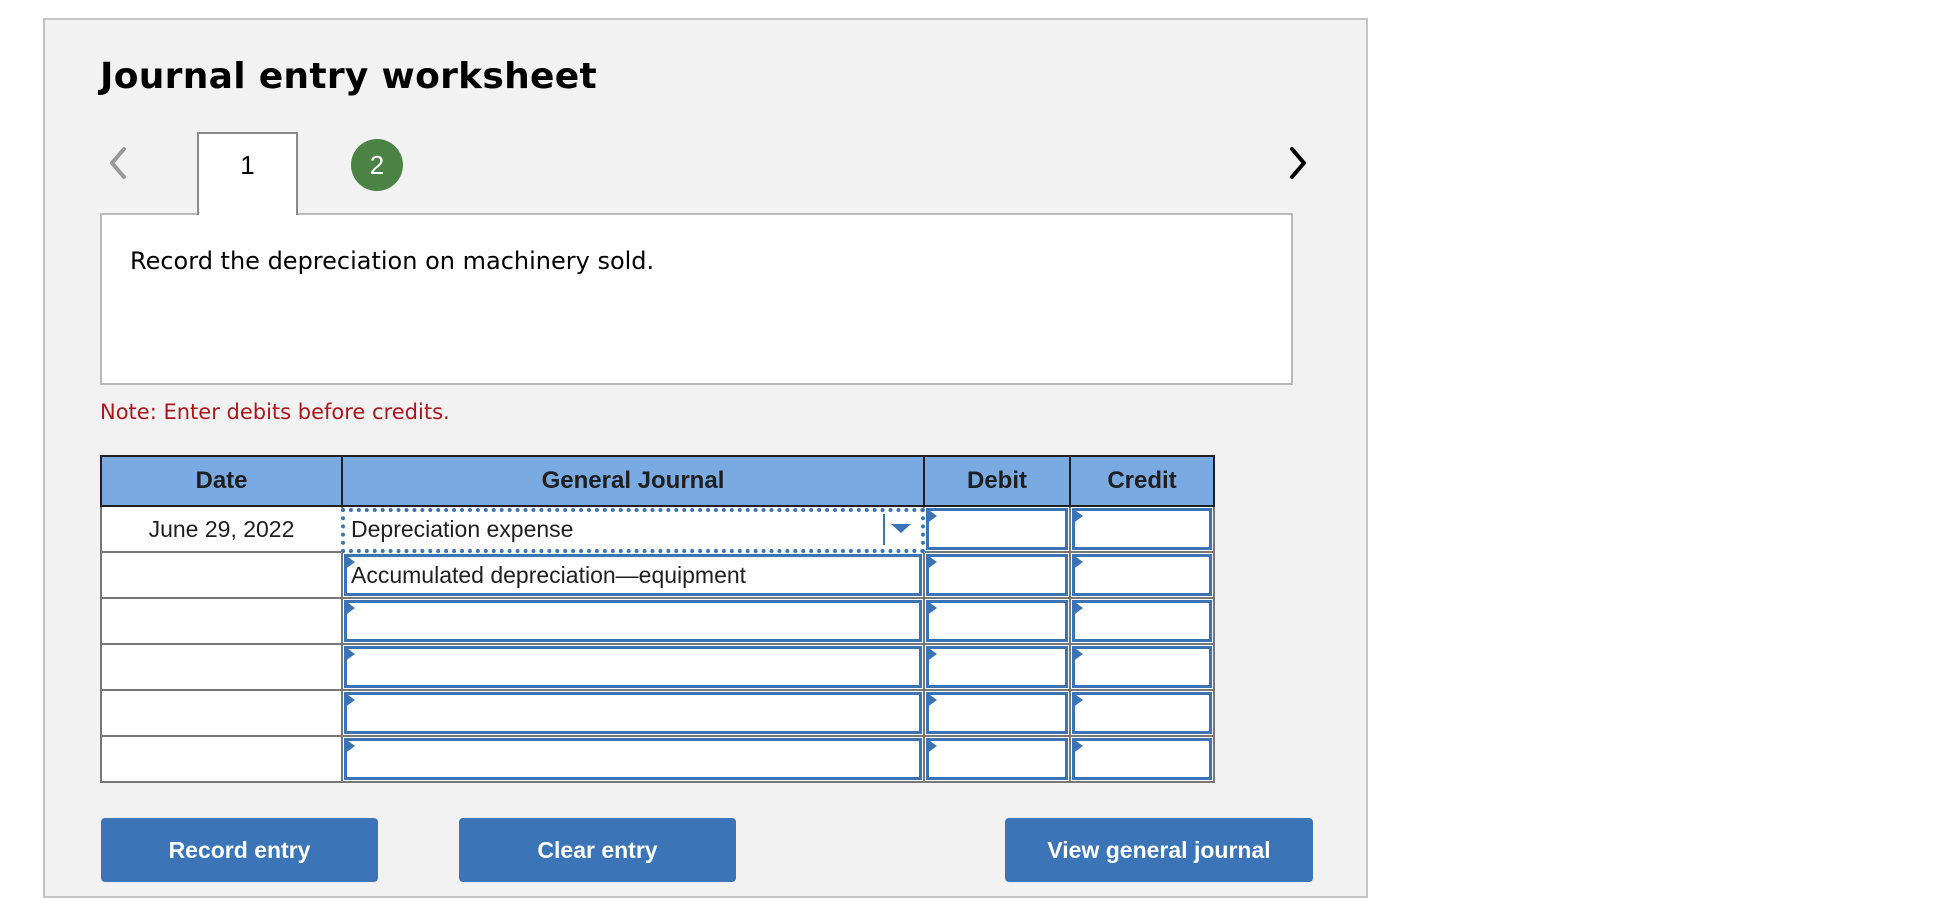 Image resolution: width=1944 pixels, height=898 pixels. What do you see at coordinates (377, 165) in the screenshot?
I see `tab-entry-2: 2` at bounding box center [377, 165].